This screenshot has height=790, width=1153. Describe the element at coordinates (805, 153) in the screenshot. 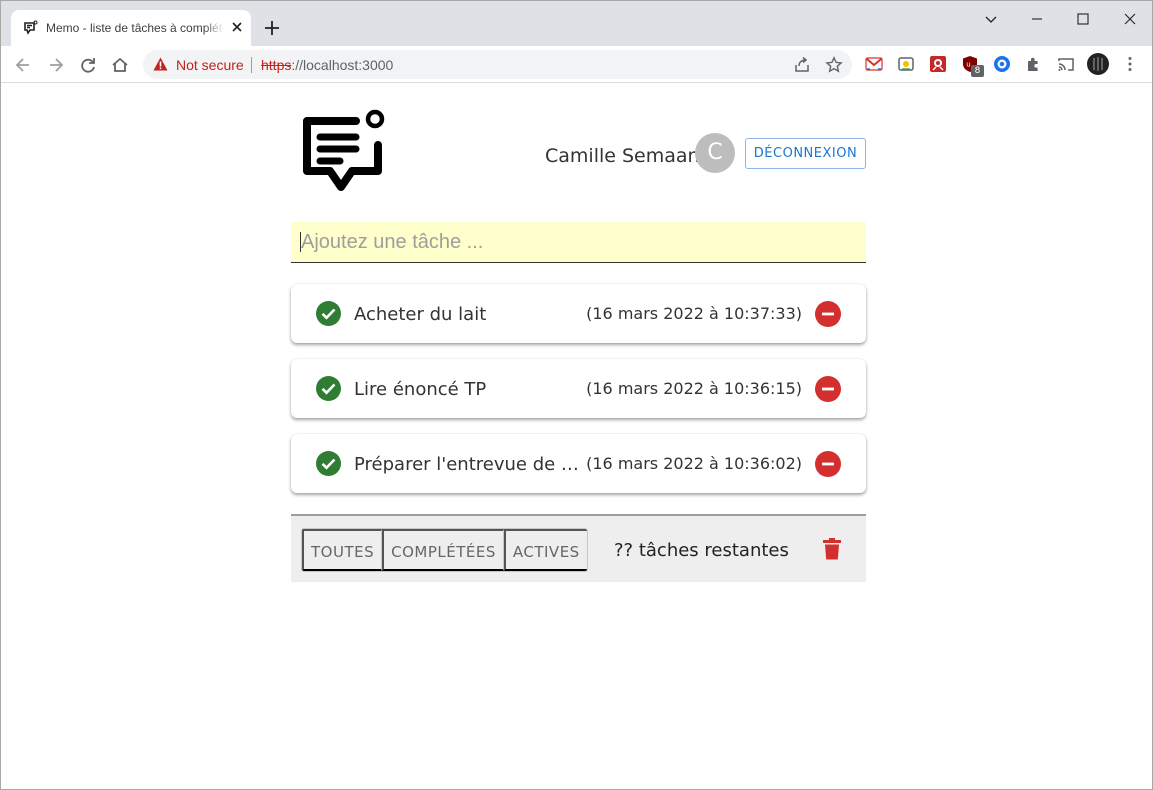

I see `logout-button: DÉCONNEXION` at that location.